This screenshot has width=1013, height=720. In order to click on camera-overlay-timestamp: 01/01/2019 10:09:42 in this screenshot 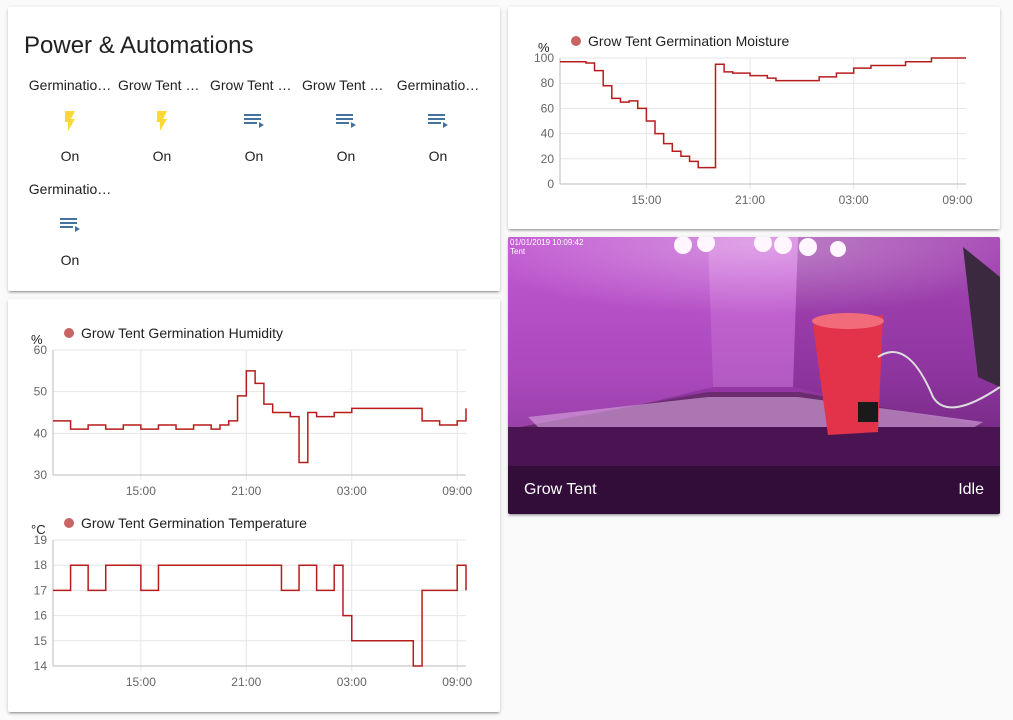, I will do `click(547, 242)`.